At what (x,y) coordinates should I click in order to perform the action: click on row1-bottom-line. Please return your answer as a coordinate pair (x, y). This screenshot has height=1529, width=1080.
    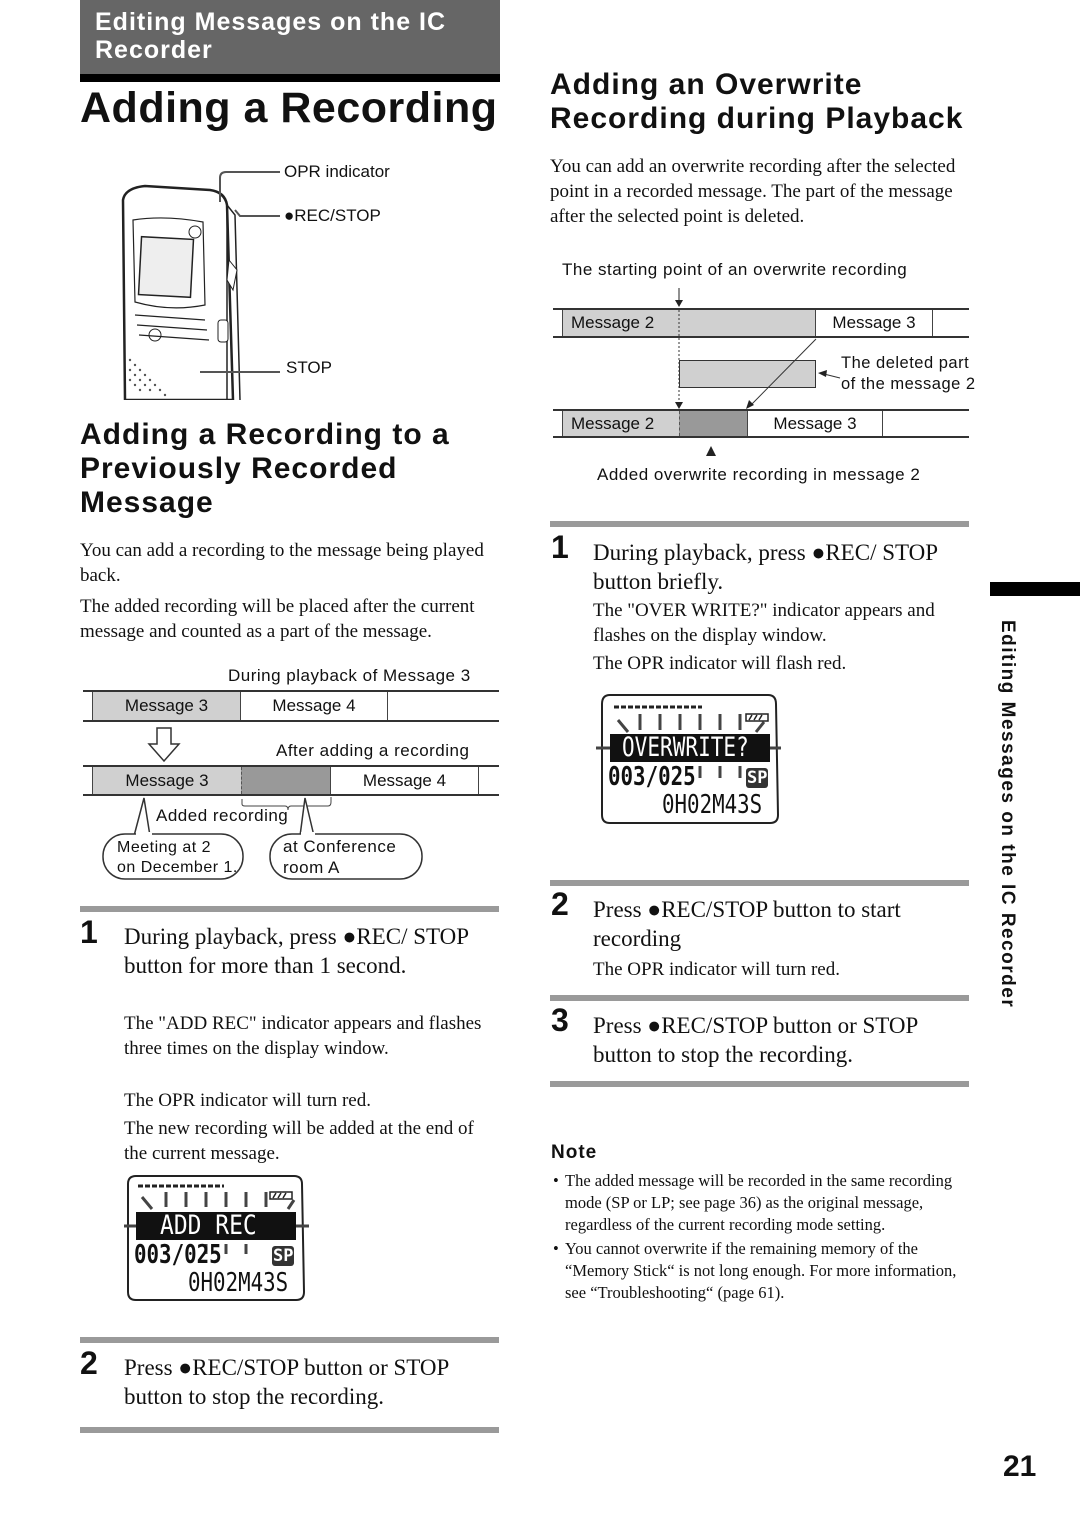
    Looking at the image, I should click on (291, 721).